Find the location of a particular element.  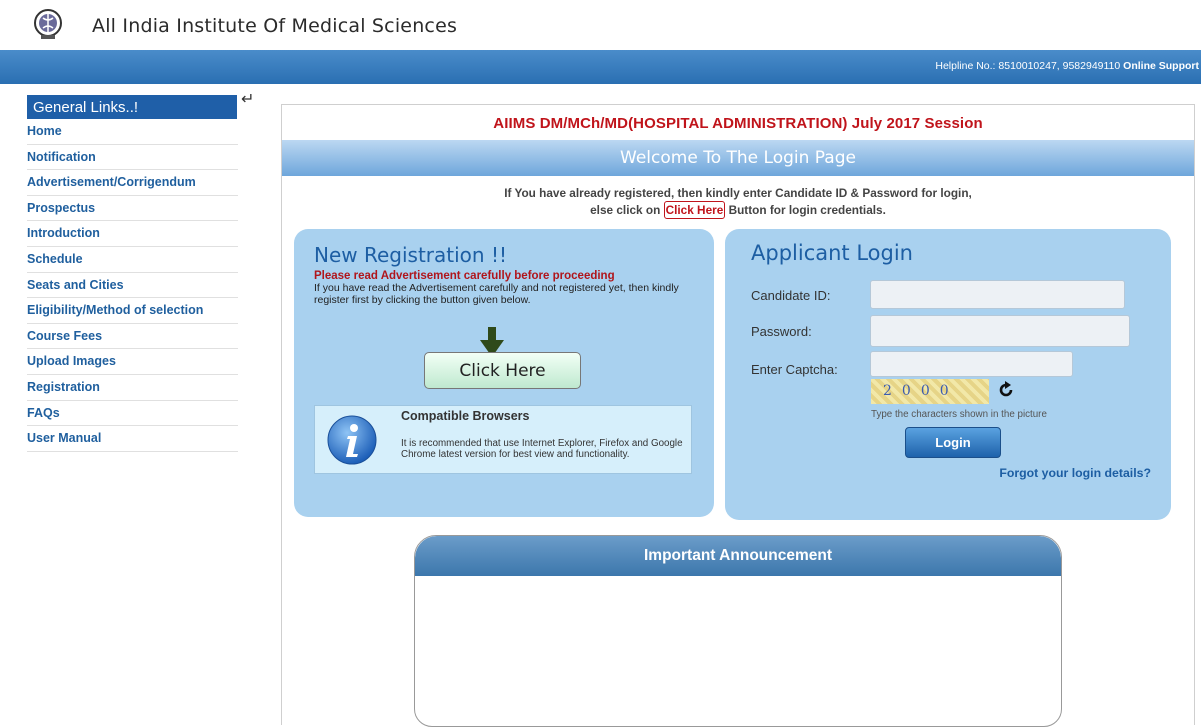

welcome-banner: Welcome To The Login Page is located at coordinates (738, 158).